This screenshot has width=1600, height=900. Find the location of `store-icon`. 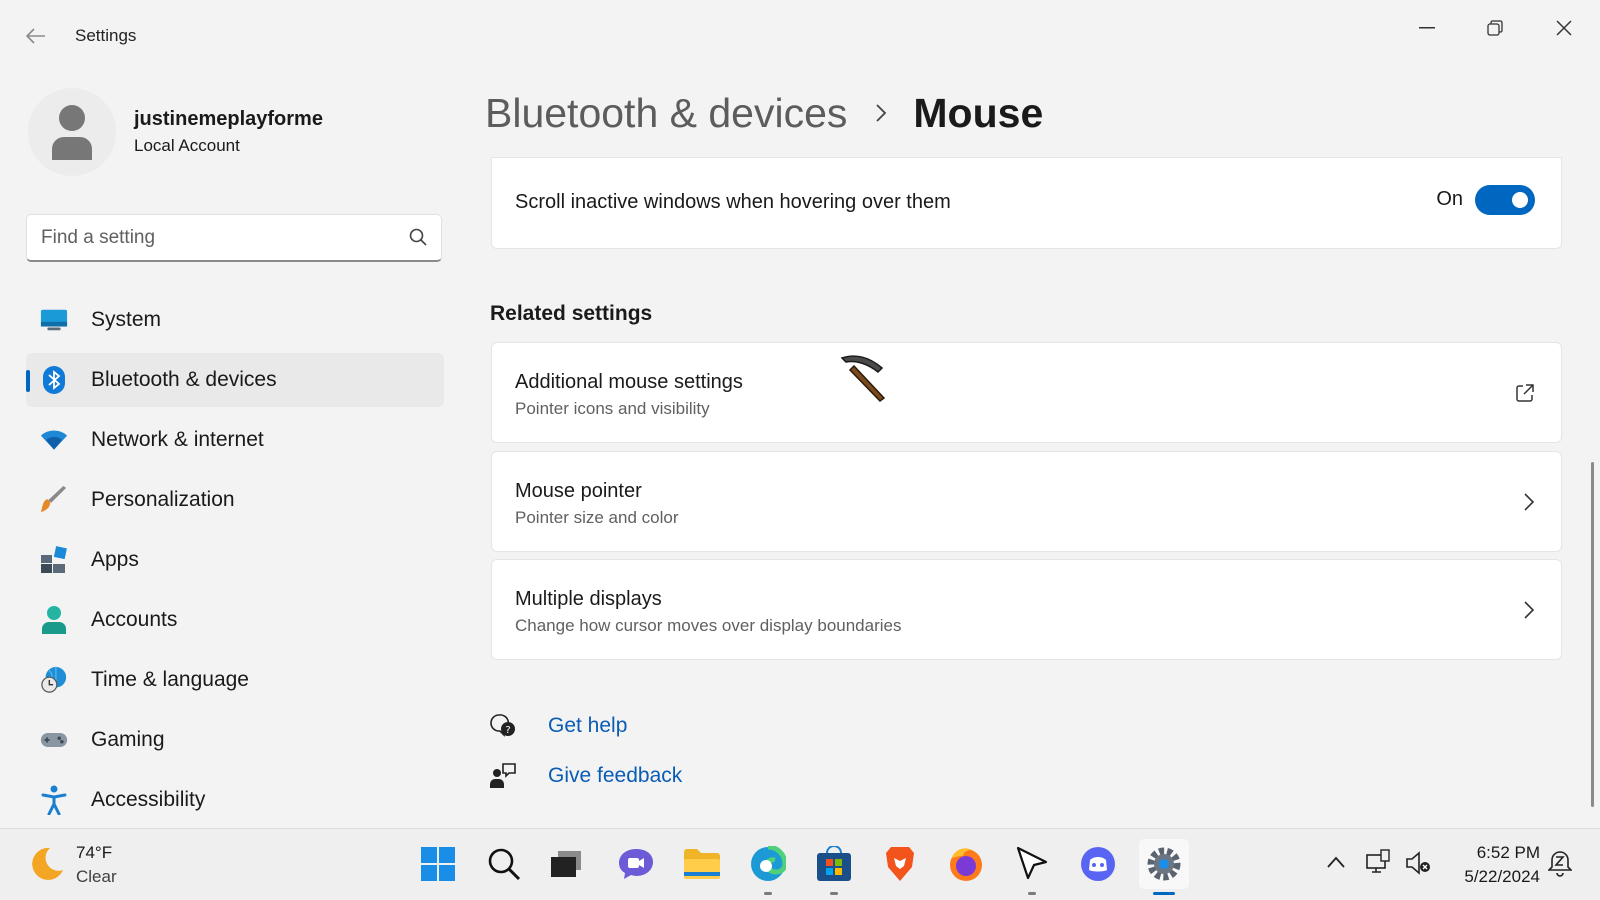

store-icon is located at coordinates (834, 863).